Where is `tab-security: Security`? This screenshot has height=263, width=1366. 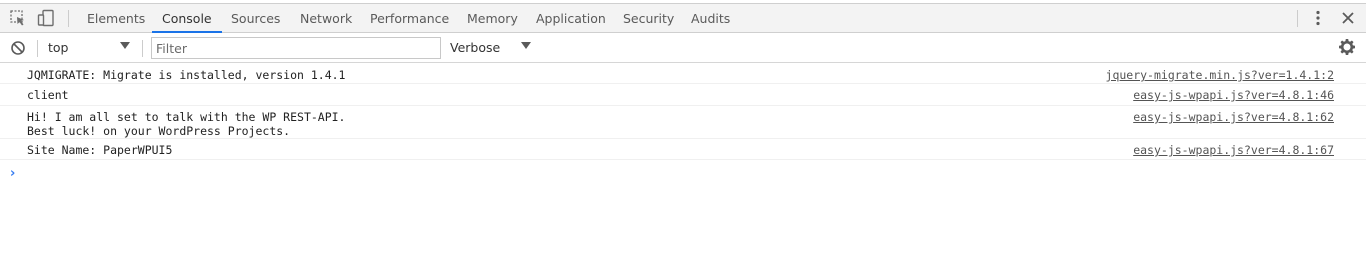
tab-security: Security is located at coordinates (648, 18).